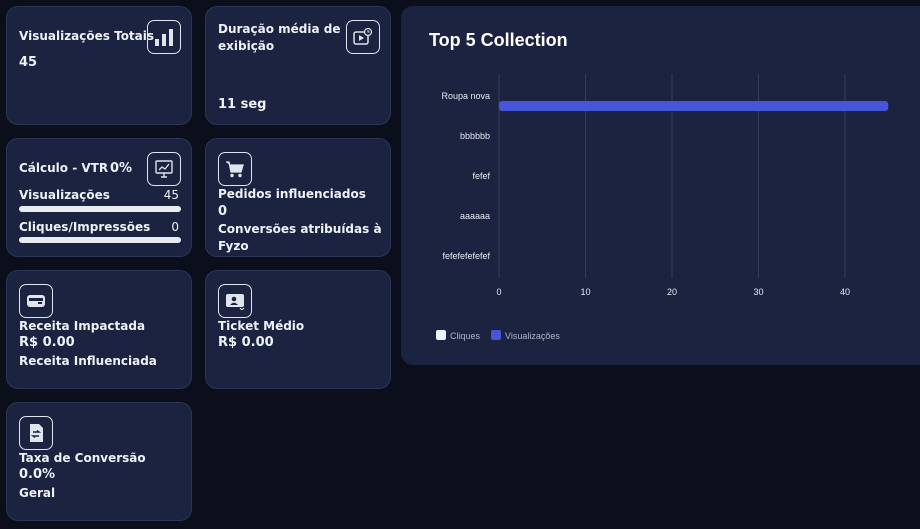 Image resolution: width=920 pixels, height=529 pixels. What do you see at coordinates (64, 195) in the screenshot?
I see `vtr-views-label: Visualizações` at bounding box center [64, 195].